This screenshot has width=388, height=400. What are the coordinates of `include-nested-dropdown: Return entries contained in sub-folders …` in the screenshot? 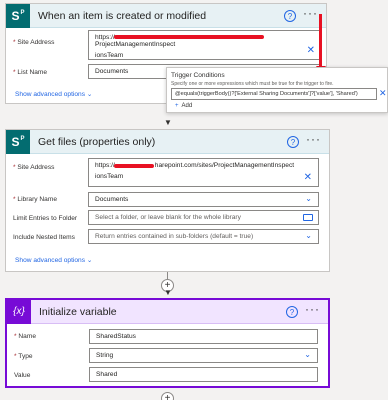 It's located at (203, 236).